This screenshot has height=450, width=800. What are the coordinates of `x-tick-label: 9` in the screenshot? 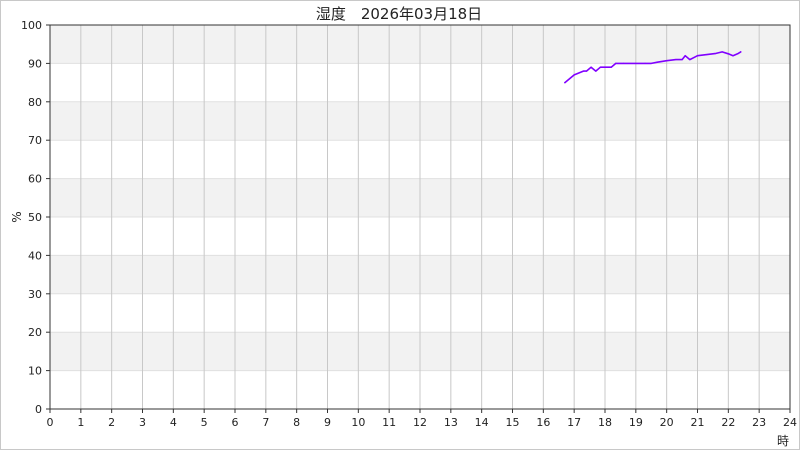 It's located at (327, 422).